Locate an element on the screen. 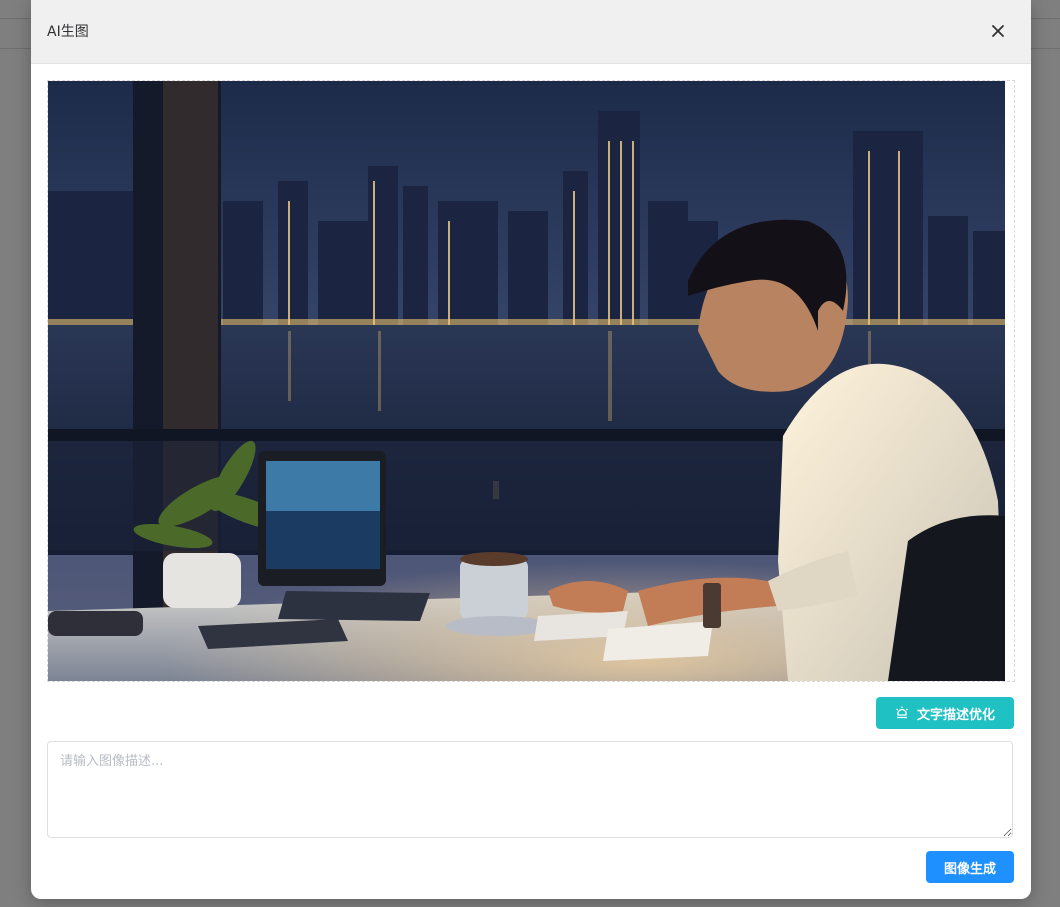 The width and height of the screenshot is (1060, 907). dialog-title: AI生图 is located at coordinates (68, 32).